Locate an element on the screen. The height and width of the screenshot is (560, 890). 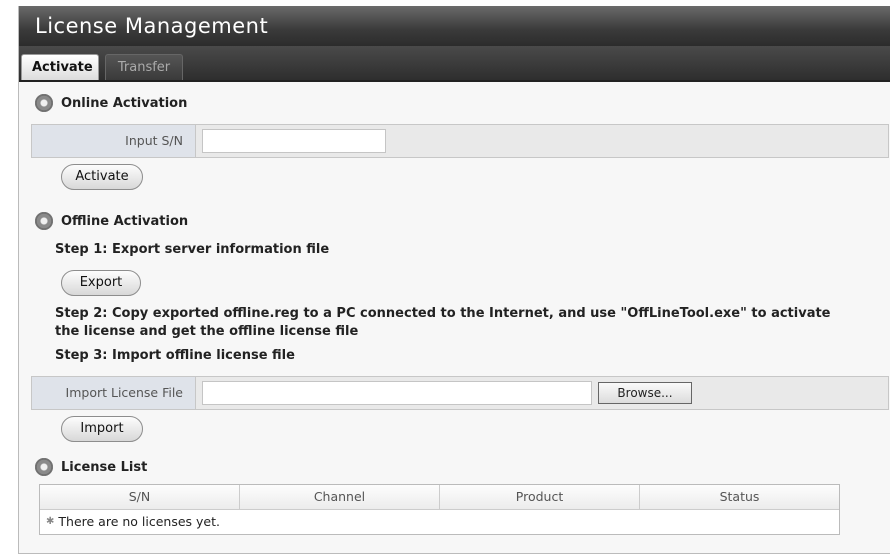
license-list-heading: License List is located at coordinates (91, 467).